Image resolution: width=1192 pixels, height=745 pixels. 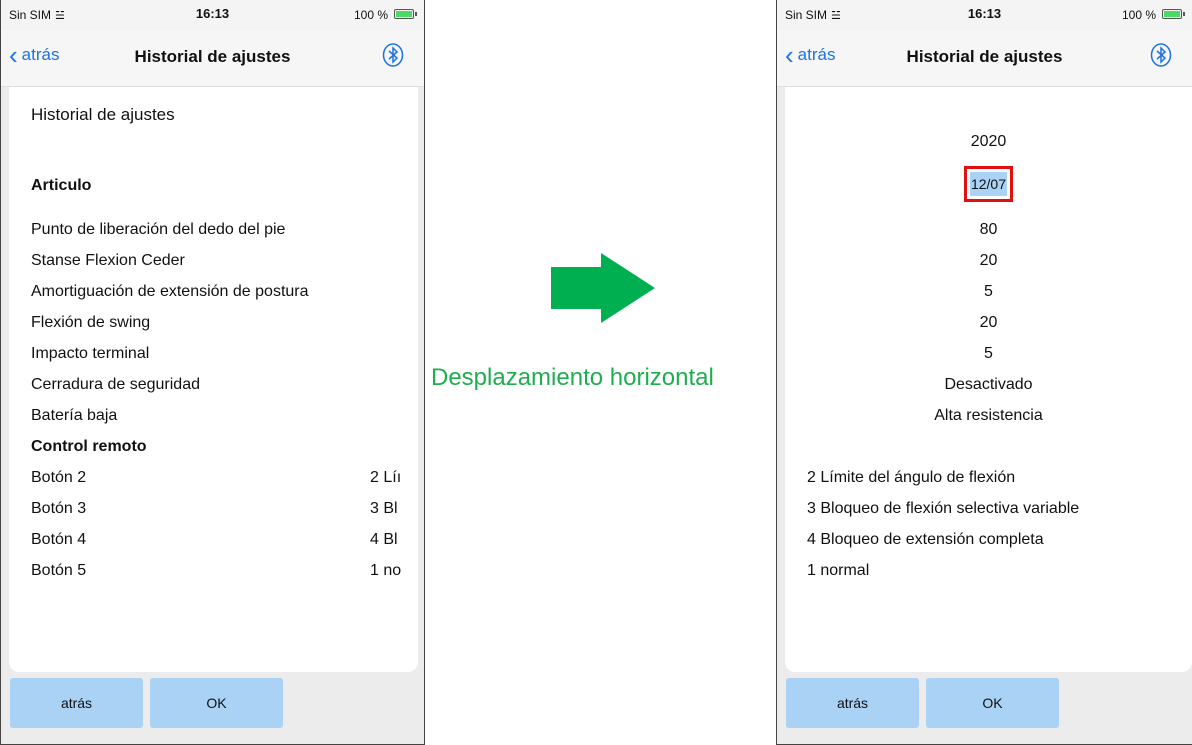 What do you see at coordinates (108, 260) in the screenshot?
I see `list-item: Stanse Flexion Ceder` at bounding box center [108, 260].